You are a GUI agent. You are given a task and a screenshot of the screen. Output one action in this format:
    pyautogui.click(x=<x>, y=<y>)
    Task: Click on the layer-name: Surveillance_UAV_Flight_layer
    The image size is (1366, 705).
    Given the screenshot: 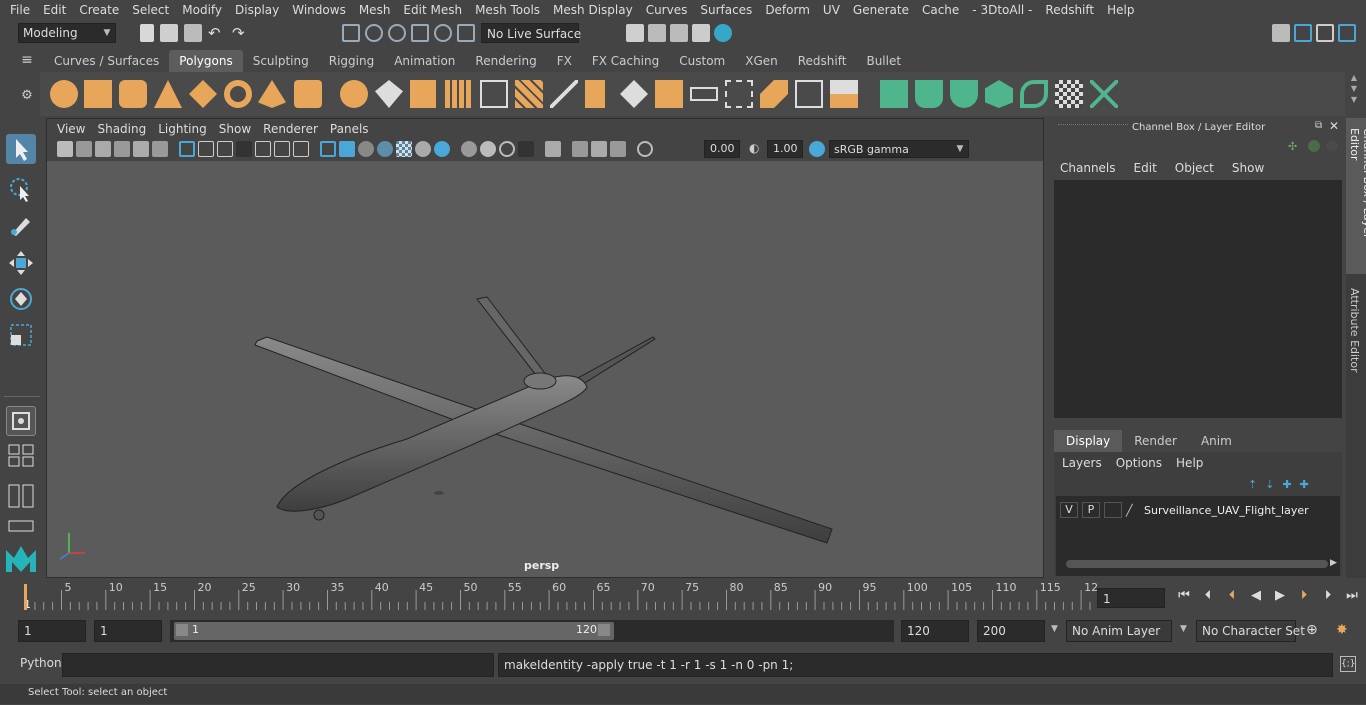 What is the action you would take?
    pyautogui.click(x=1226, y=510)
    